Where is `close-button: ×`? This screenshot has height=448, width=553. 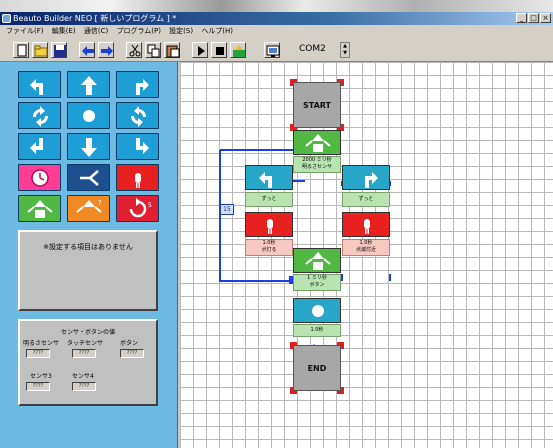 close-button: × is located at coordinates (545, 18).